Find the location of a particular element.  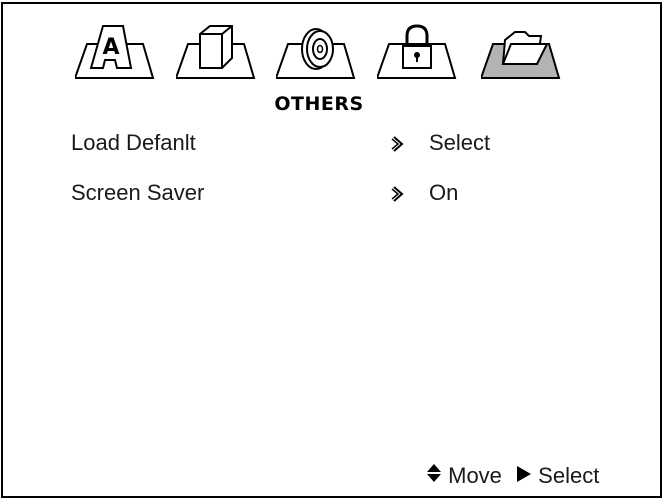

tab-others is located at coordinates (521, 51).